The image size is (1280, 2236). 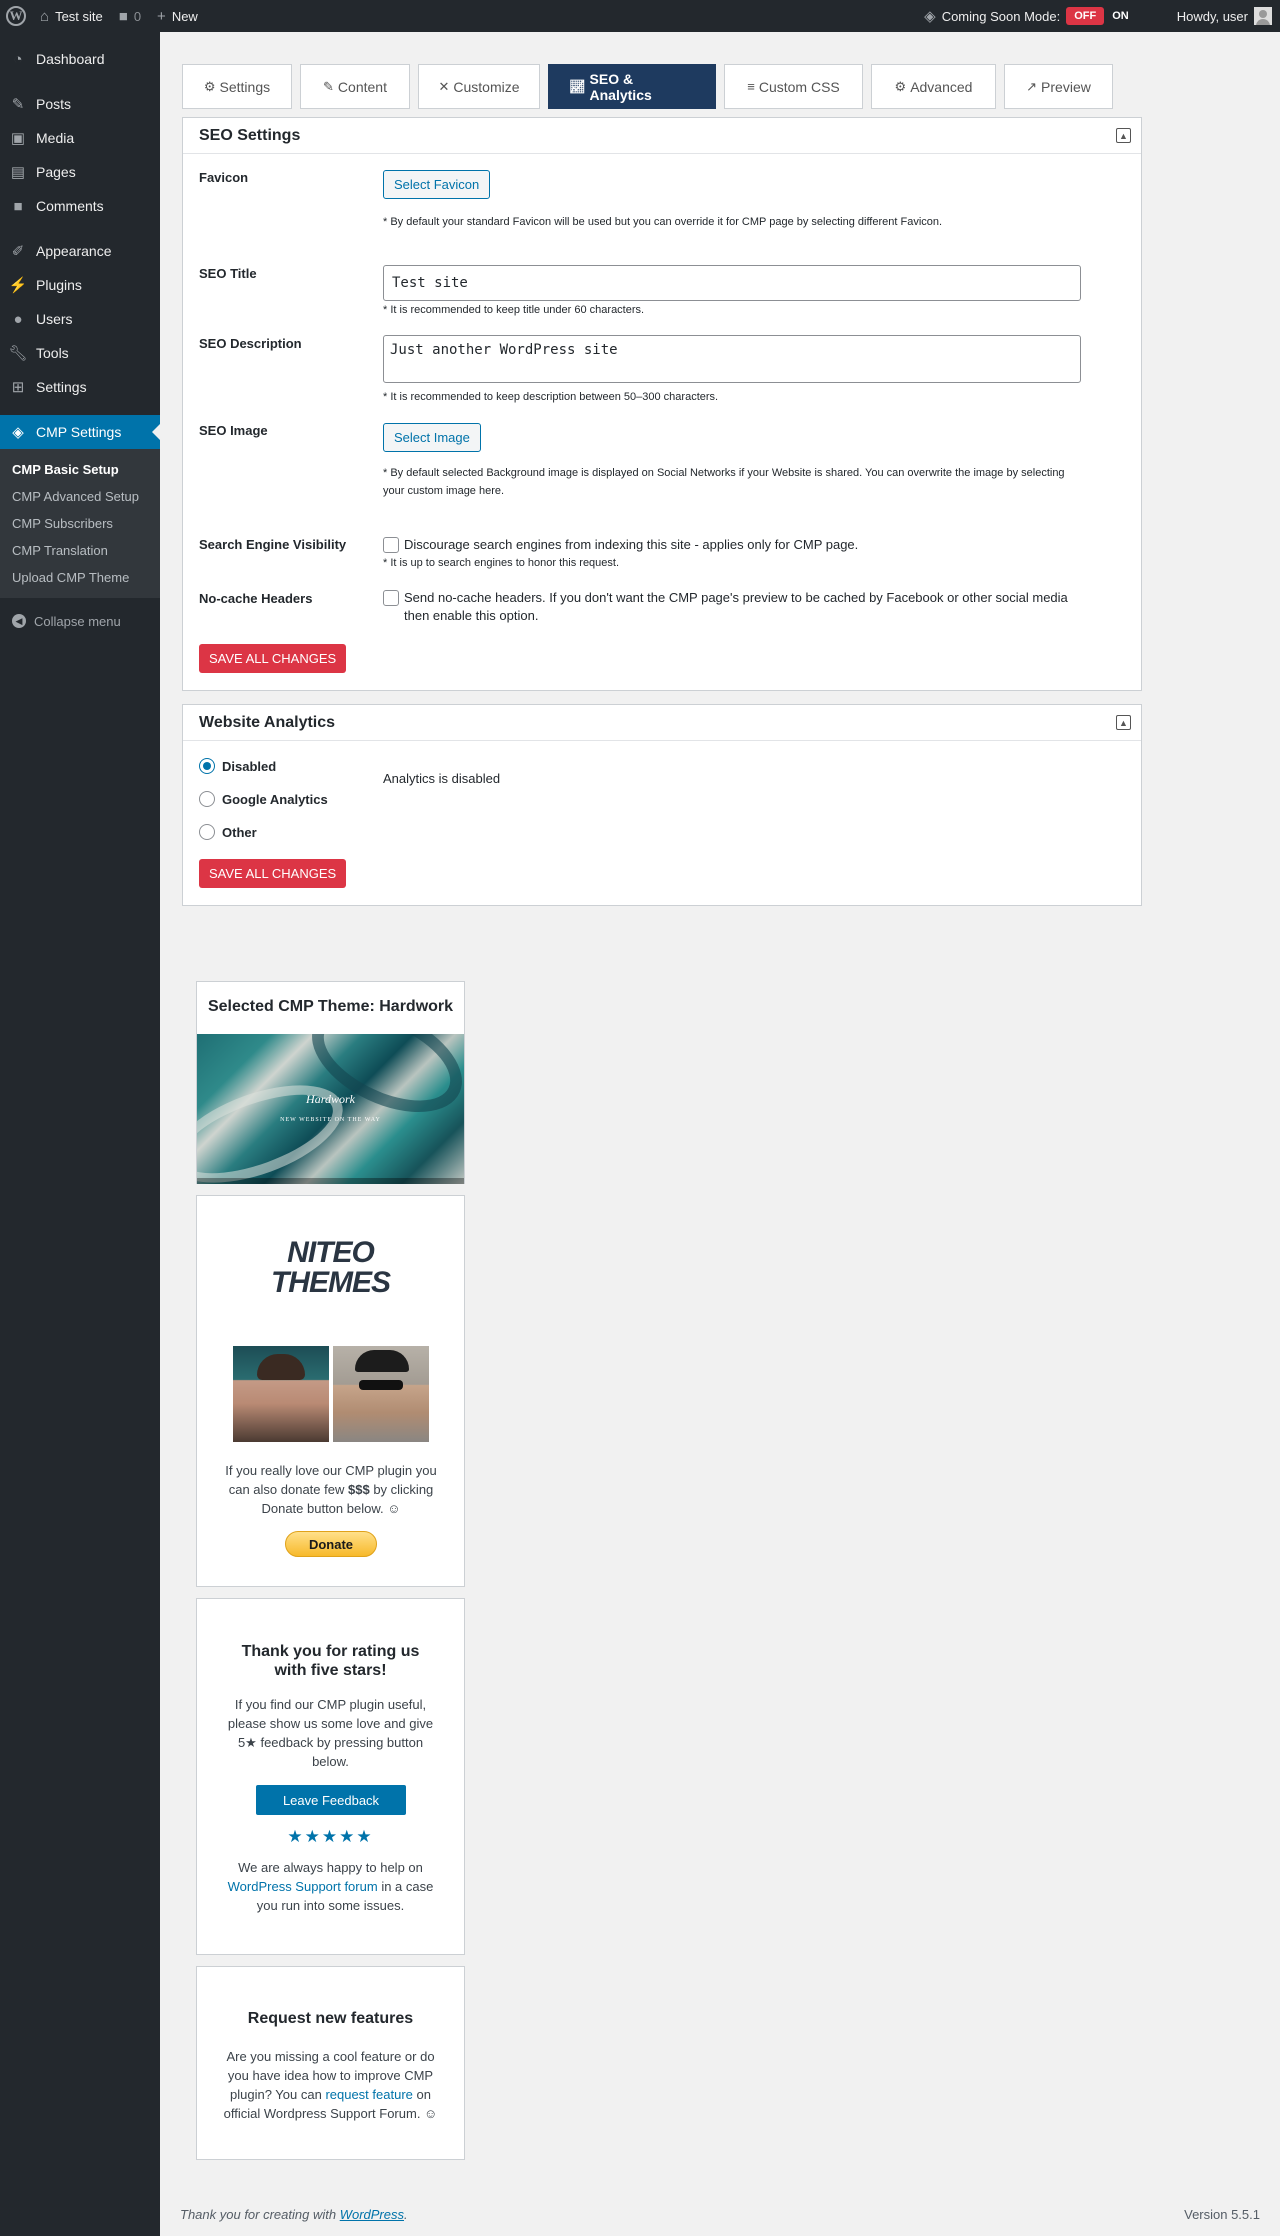 What do you see at coordinates (793, 86) in the screenshot?
I see `tab-custom-css: ≡ Custom CSS` at bounding box center [793, 86].